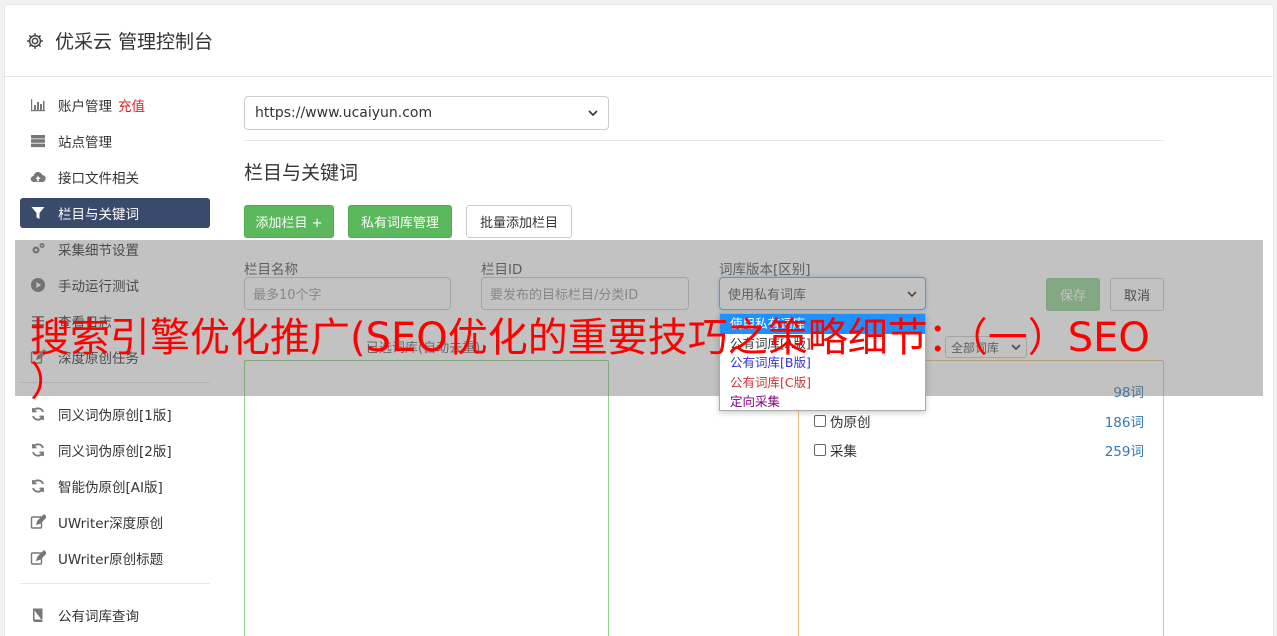 The width and height of the screenshot is (1277, 636). Describe the element at coordinates (111, 560) in the screenshot. I see `sidebar-item-label: UWriter原创标题` at that location.